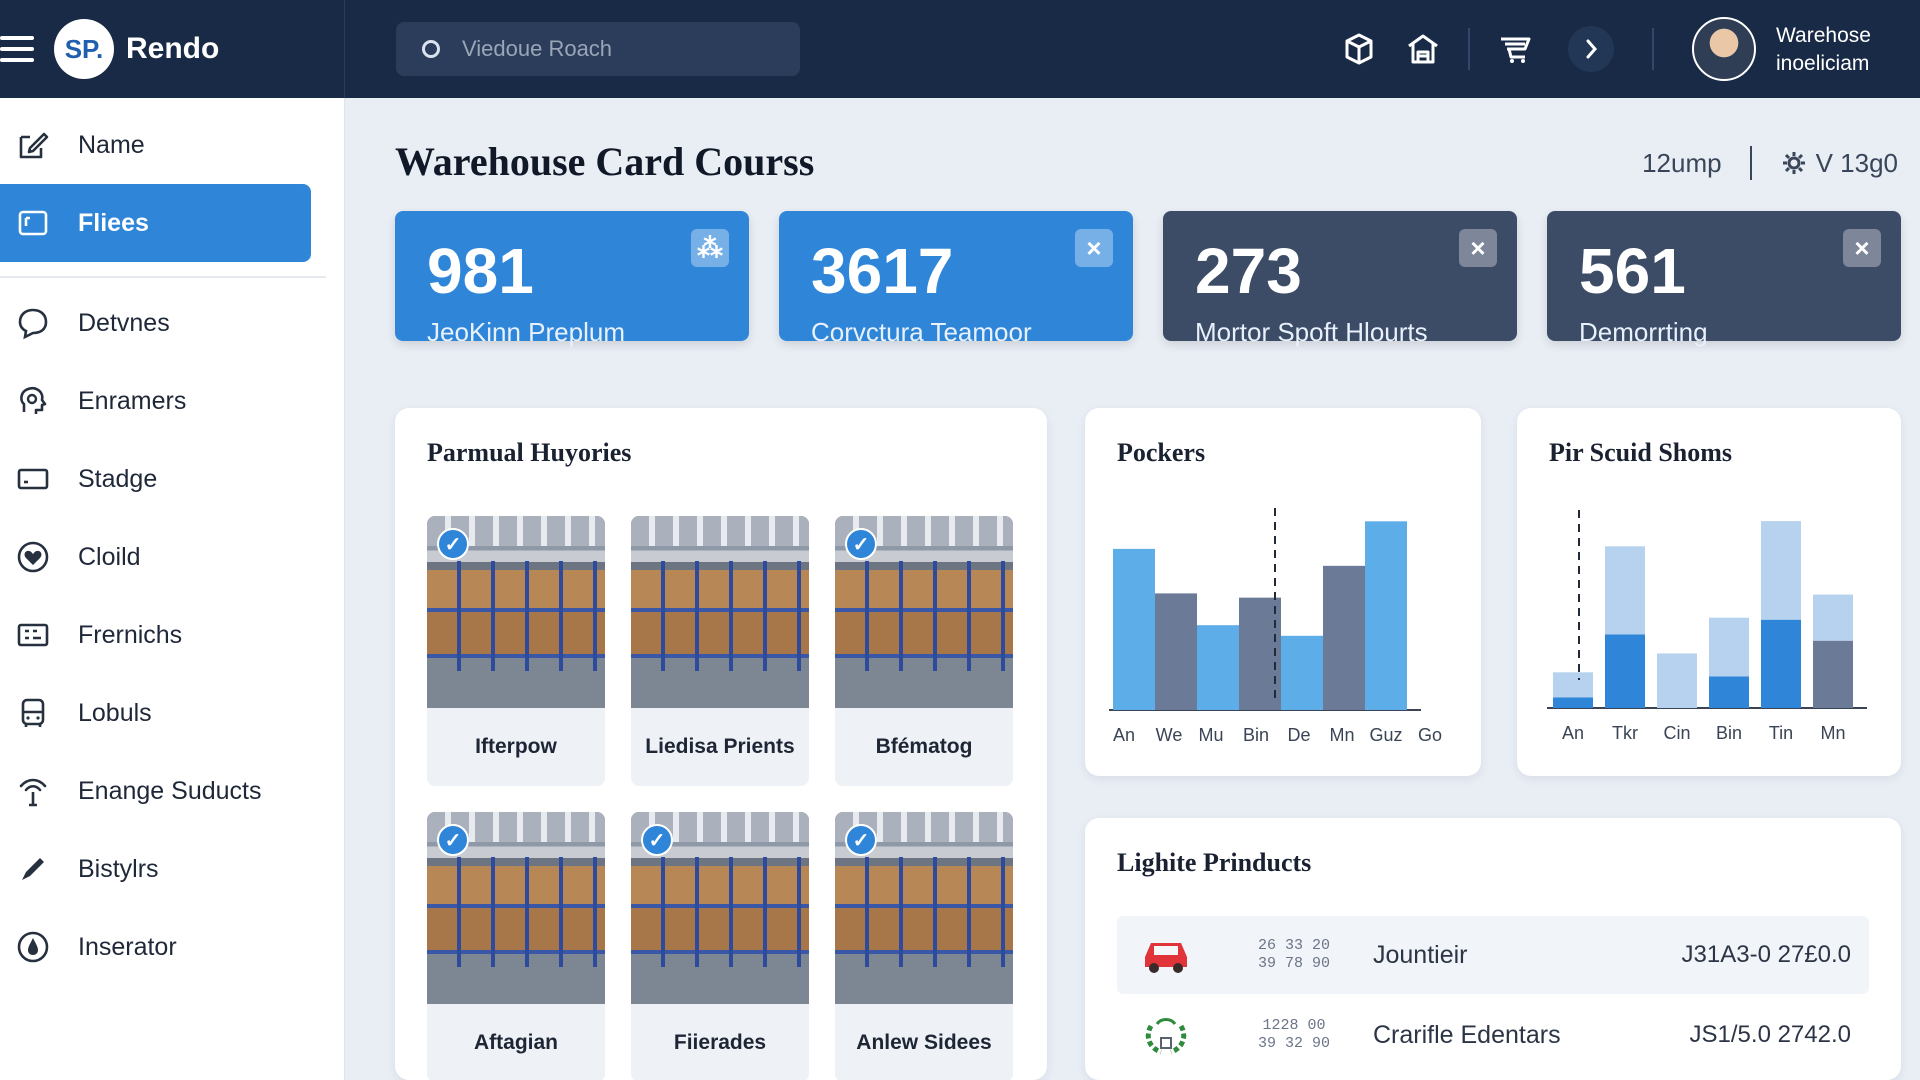 The width and height of the screenshot is (1920, 1080). Describe the element at coordinates (526, 332) in the screenshot. I see `kpi-label: JeoKinn Preplum` at that location.